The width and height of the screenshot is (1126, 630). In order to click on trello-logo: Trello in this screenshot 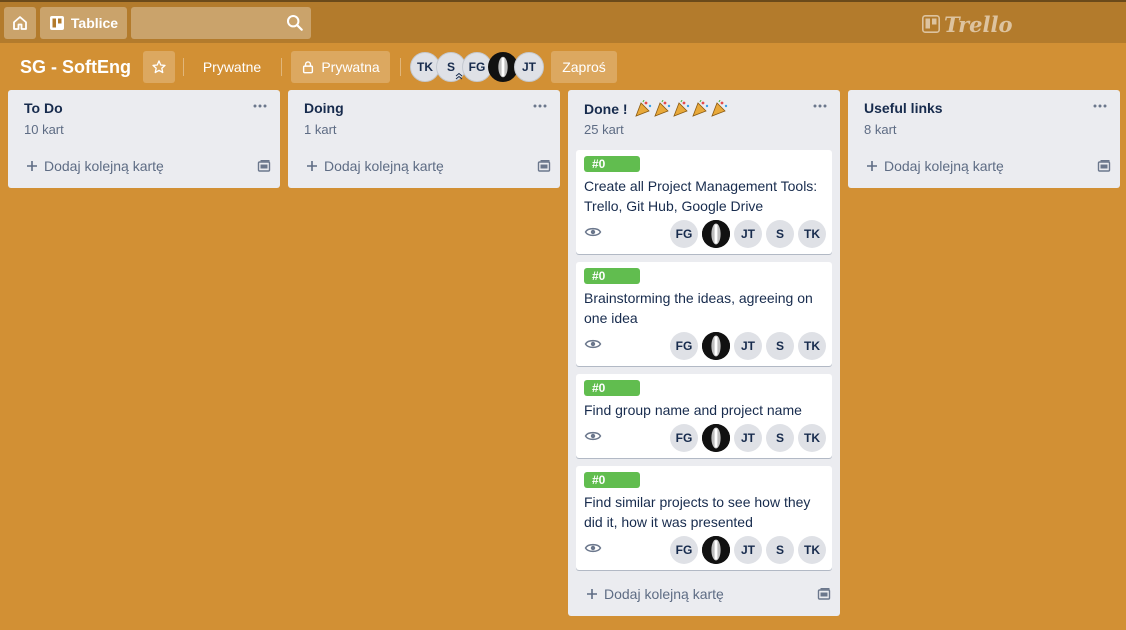, I will do `click(967, 24)`.